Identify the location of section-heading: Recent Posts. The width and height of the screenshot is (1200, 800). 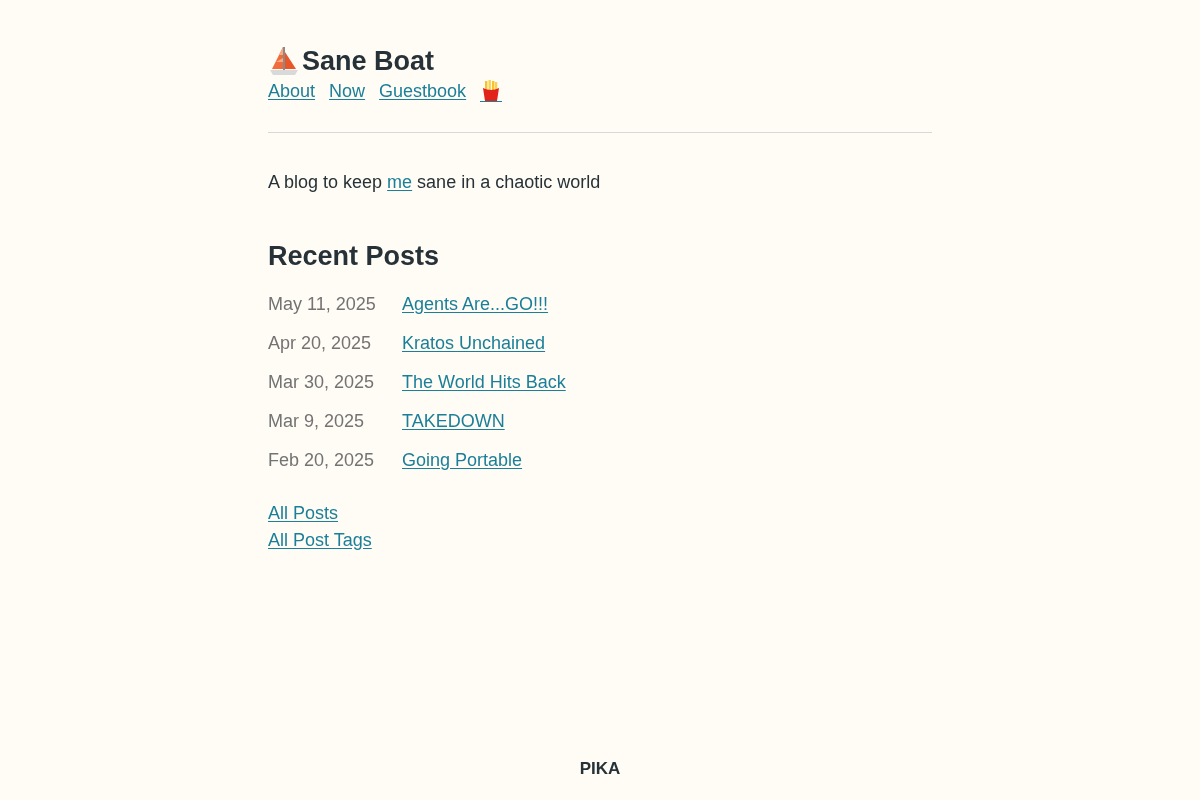
(354, 256).